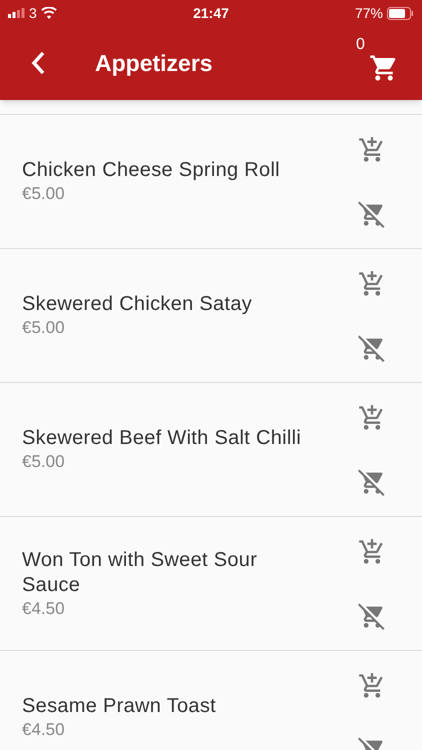  I want to click on clock-text: 21:47, so click(211, 13).